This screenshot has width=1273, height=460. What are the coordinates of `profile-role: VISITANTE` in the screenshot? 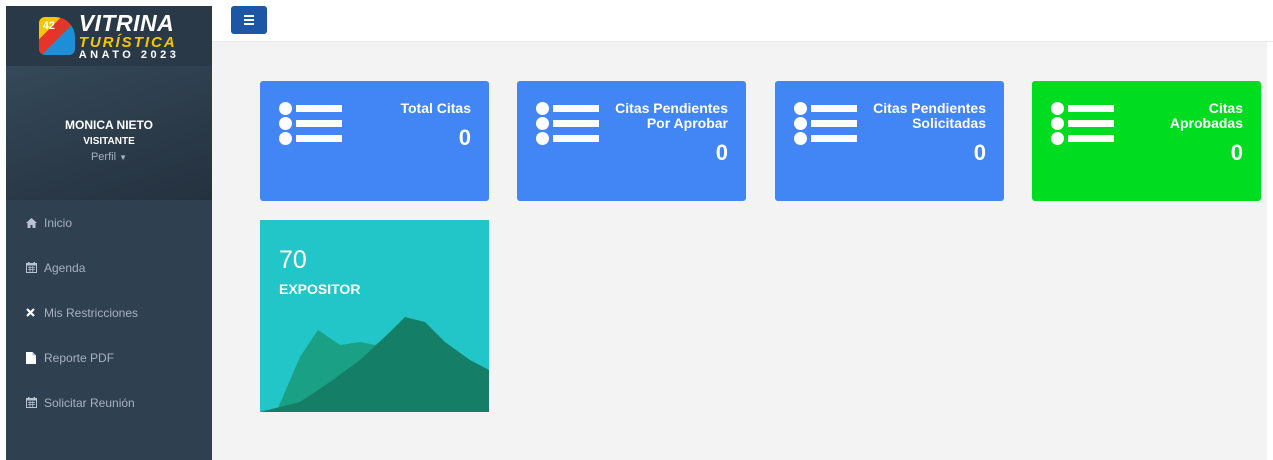 It's located at (109, 141).